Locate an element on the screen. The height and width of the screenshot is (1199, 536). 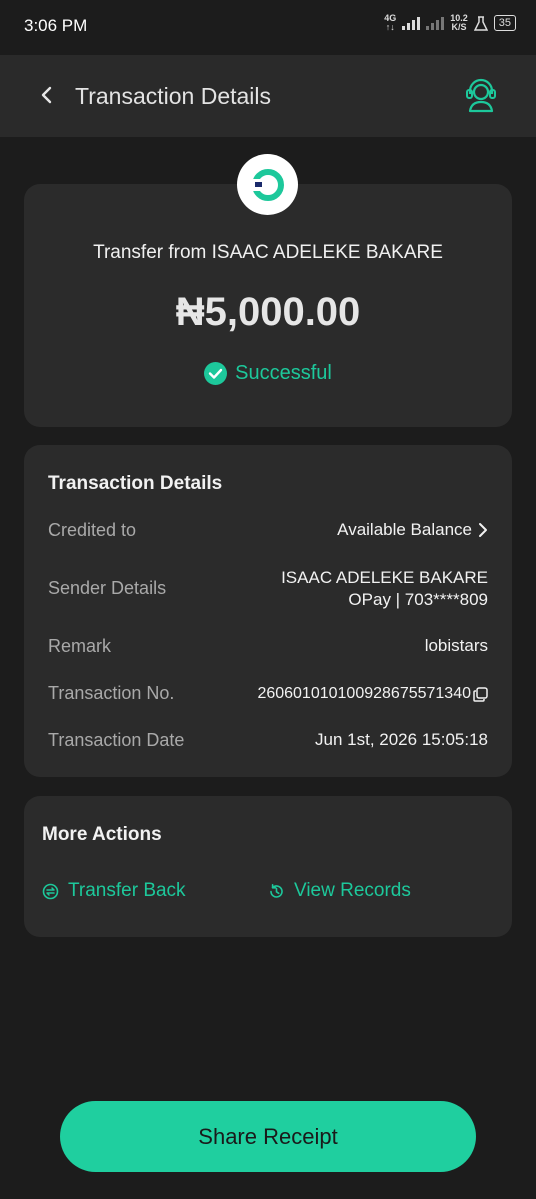
app-header: Transaction Details is located at coordinates (268, 96).